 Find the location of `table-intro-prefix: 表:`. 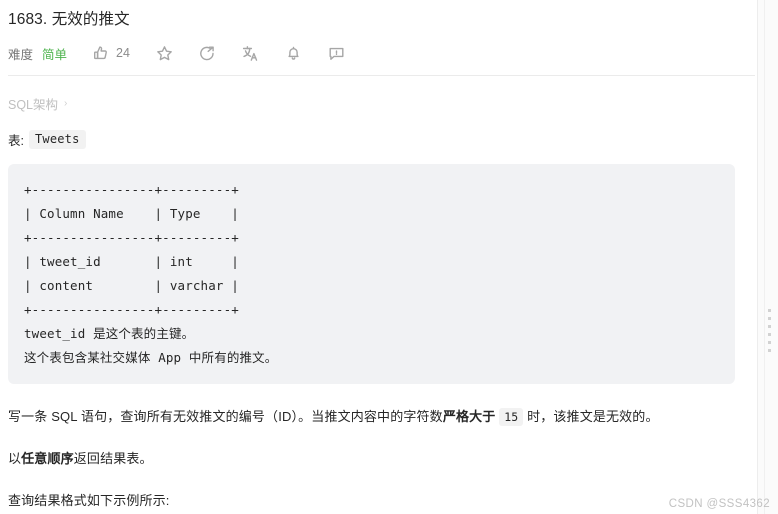

table-intro-prefix: 表: is located at coordinates (16, 141).